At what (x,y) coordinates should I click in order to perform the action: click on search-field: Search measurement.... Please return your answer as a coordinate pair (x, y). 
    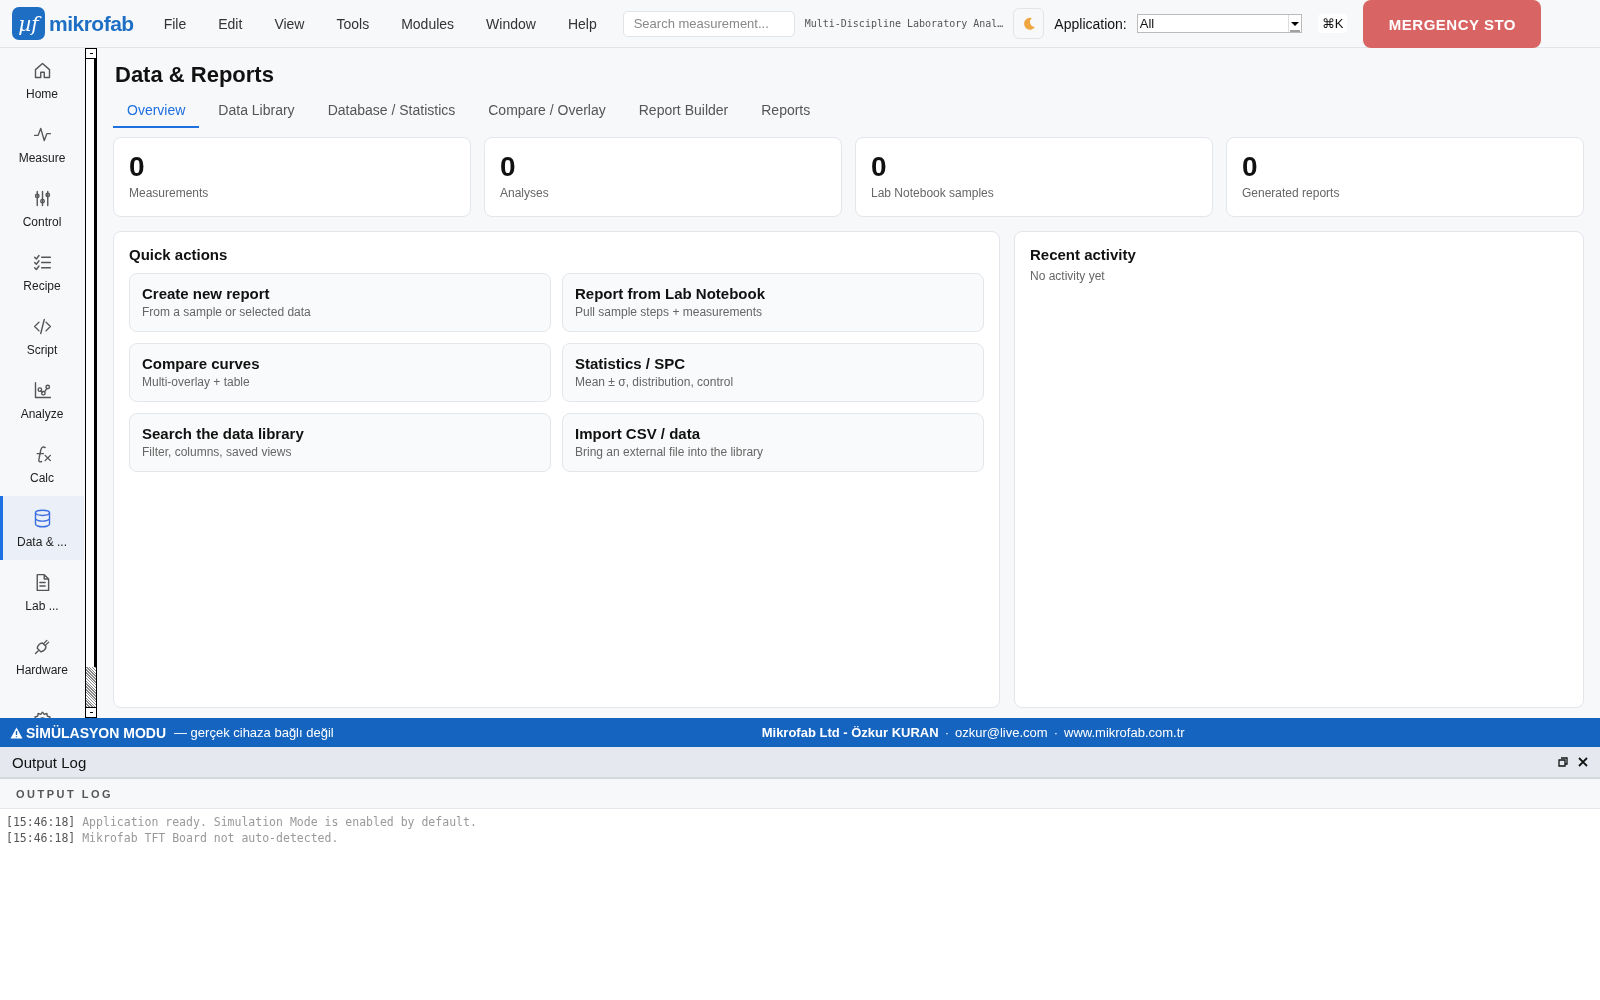
    Looking at the image, I should click on (708, 23).